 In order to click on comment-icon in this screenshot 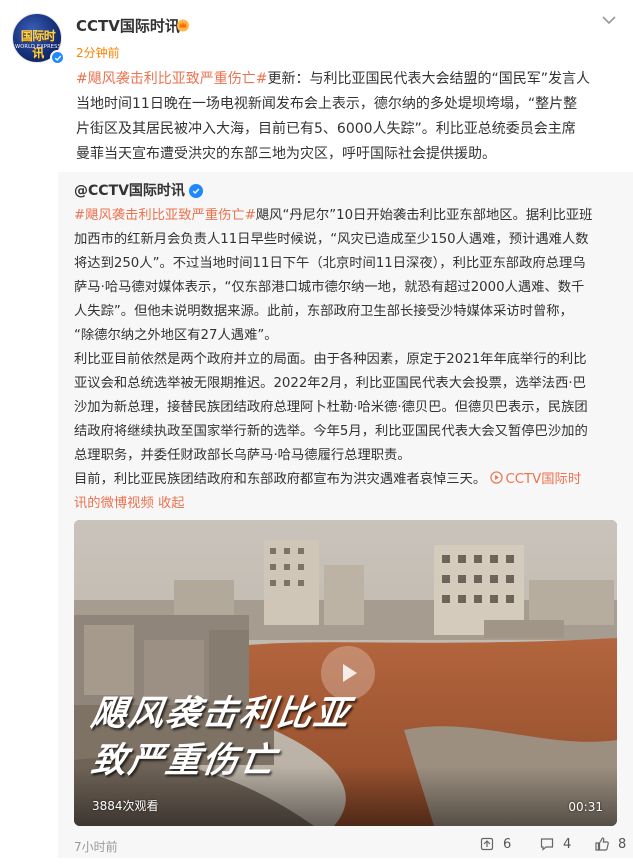, I will do `click(547, 844)`.